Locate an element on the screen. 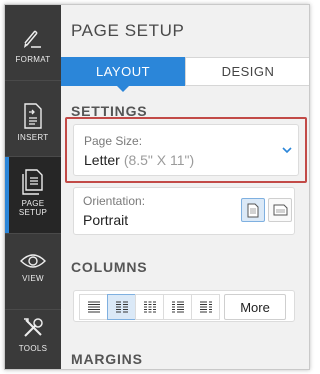  right-column-button is located at coordinates (205, 307).